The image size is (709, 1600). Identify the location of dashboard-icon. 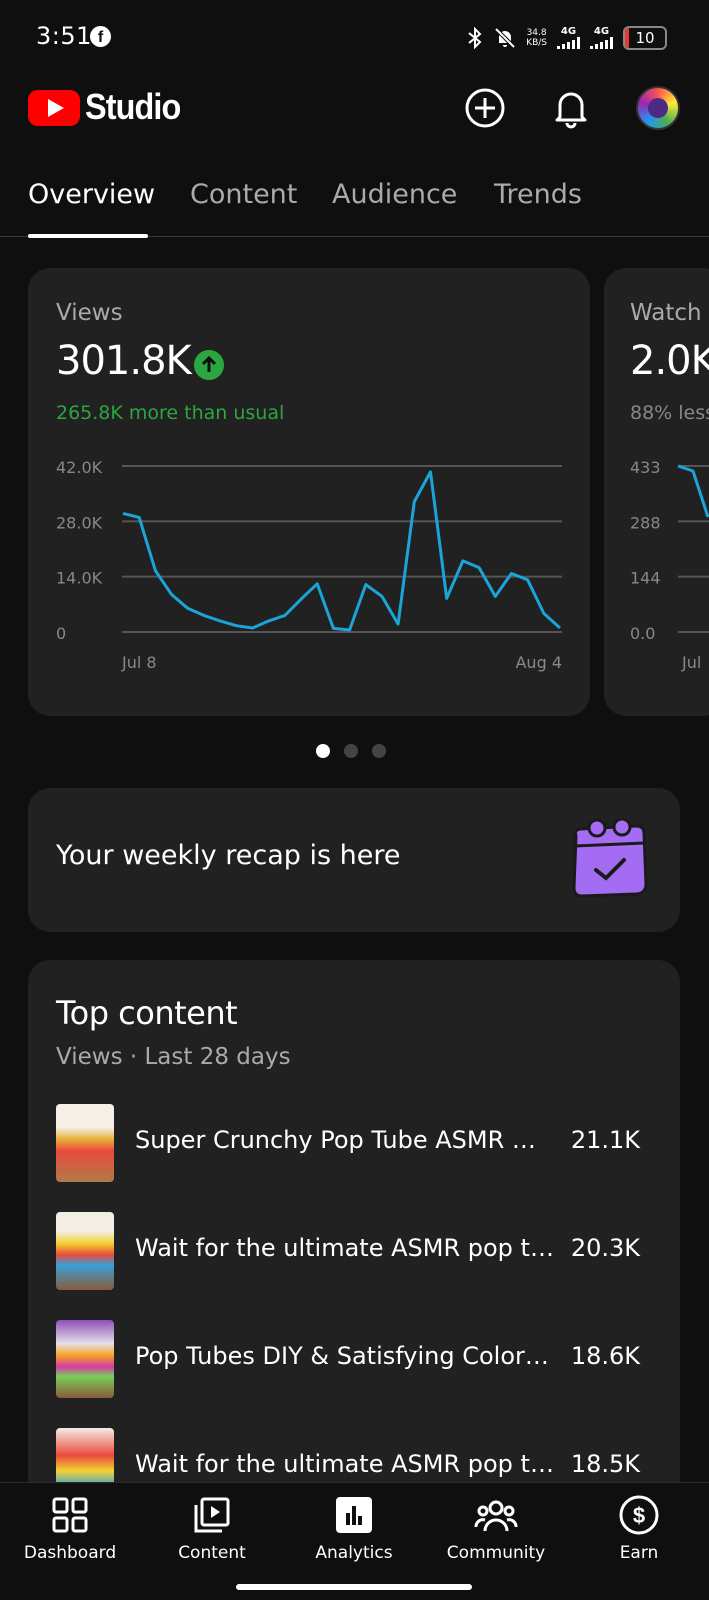
(70, 1515).